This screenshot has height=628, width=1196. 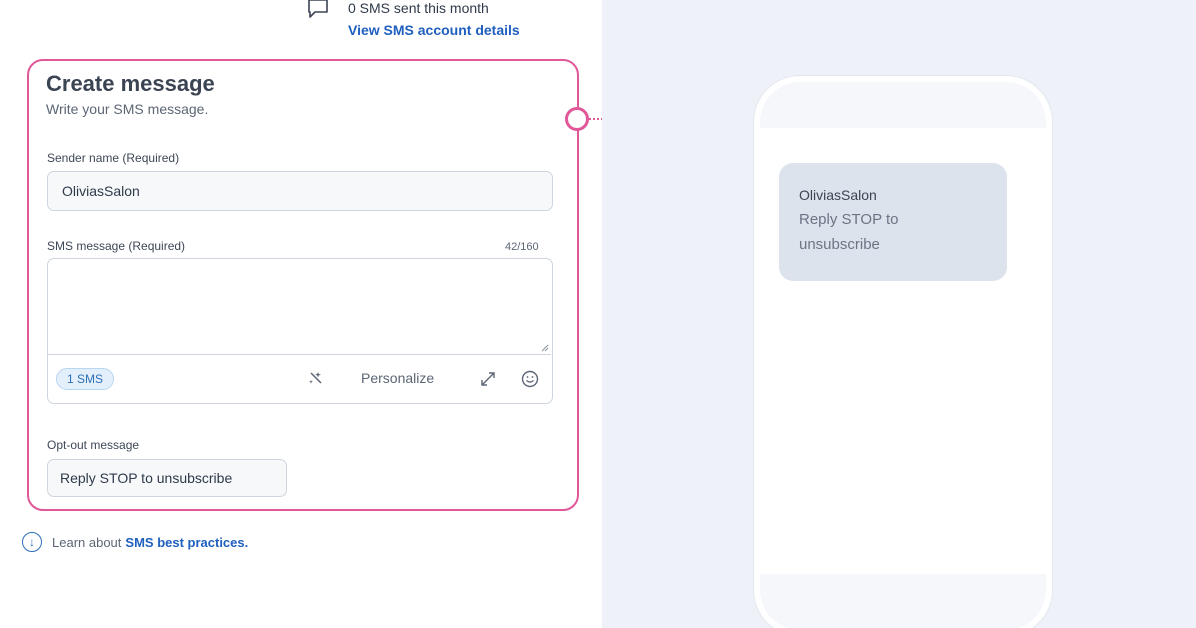 I want to click on personalize-button: Personalize, so click(x=397, y=378).